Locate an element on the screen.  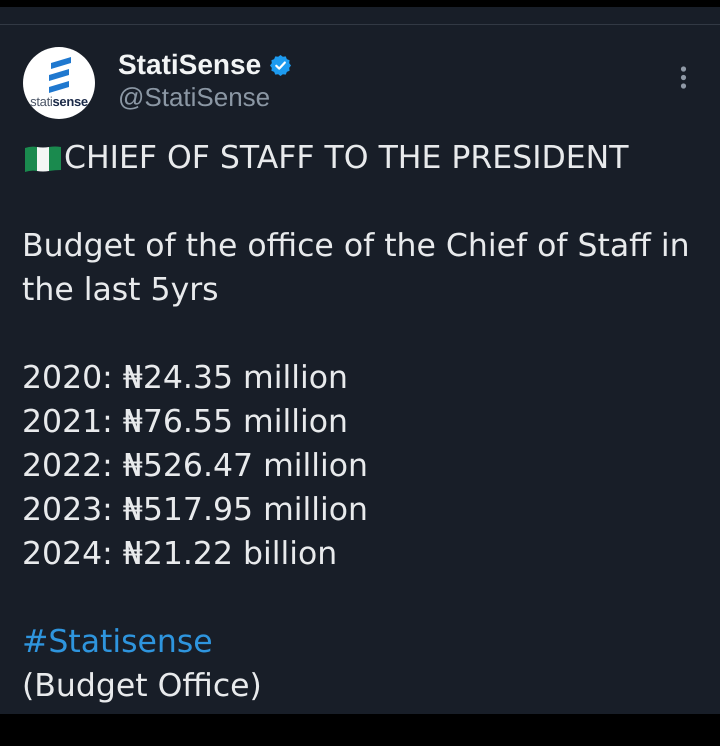
logo-text: statisense is located at coordinates (59, 102).